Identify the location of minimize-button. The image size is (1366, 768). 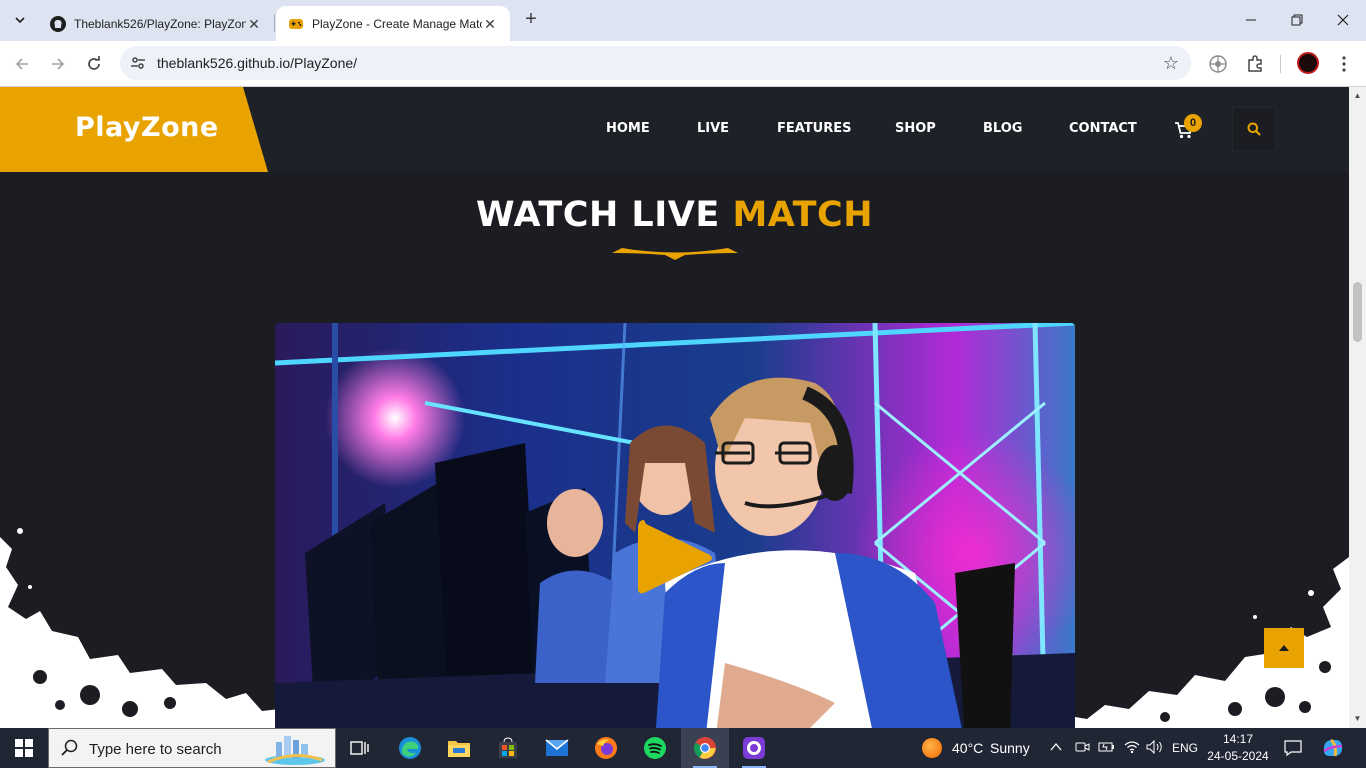
(1251, 20).